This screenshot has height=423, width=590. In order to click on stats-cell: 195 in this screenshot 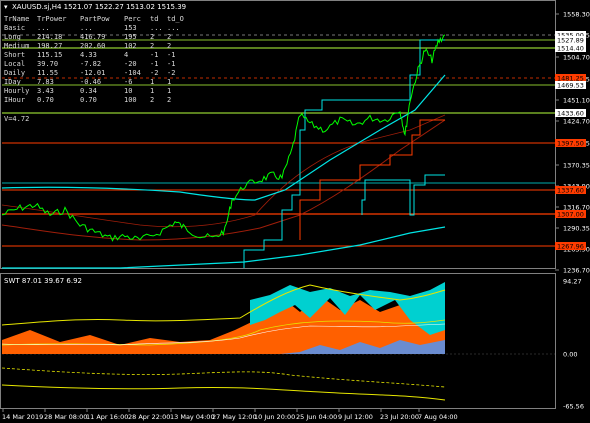, I will do `click(130, 37)`.